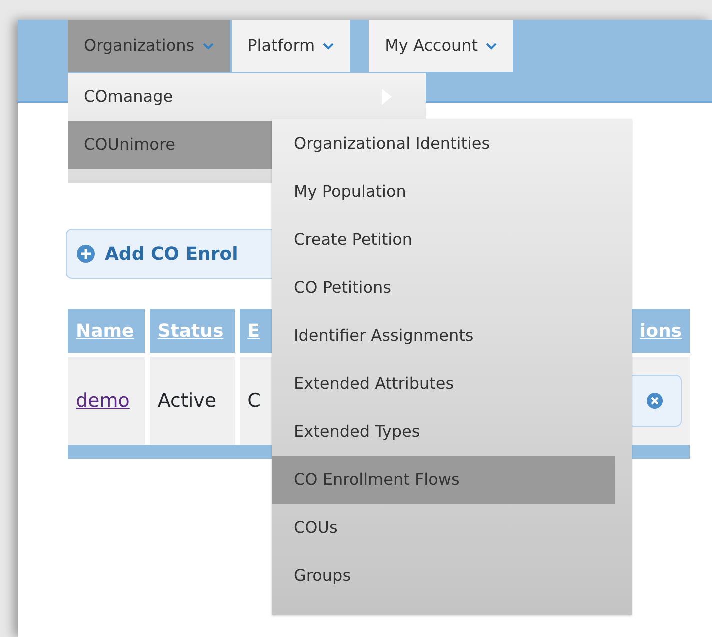 The height and width of the screenshot is (637, 712). I want to click on menu-item: COUs, so click(452, 528).